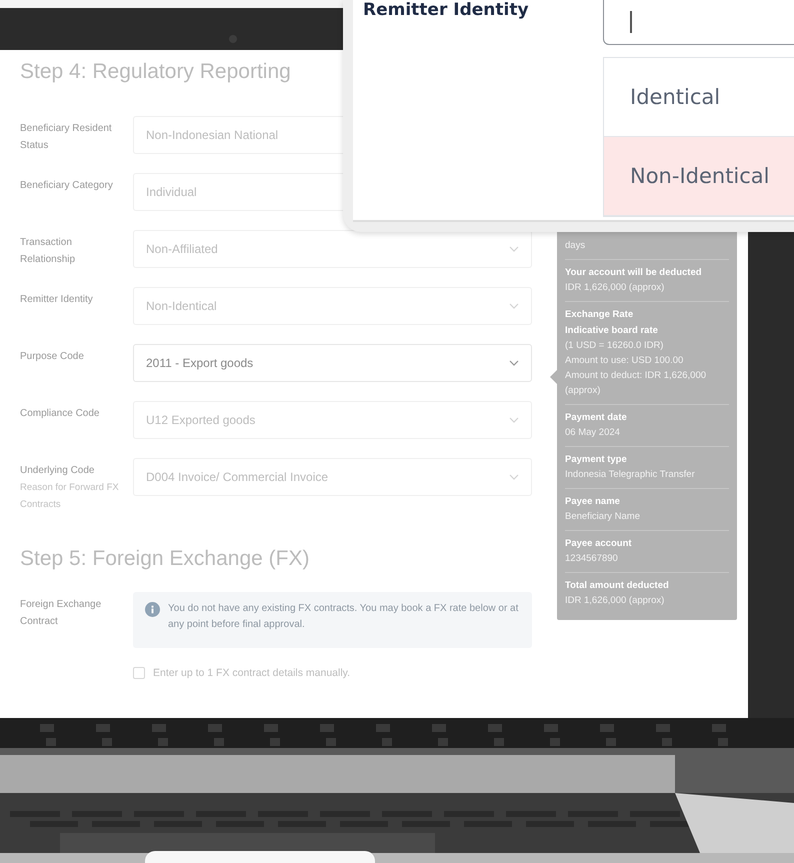 This screenshot has width=794, height=863. Describe the element at coordinates (603, 517) in the screenshot. I see `summary-value: Beneficiary Name` at that location.